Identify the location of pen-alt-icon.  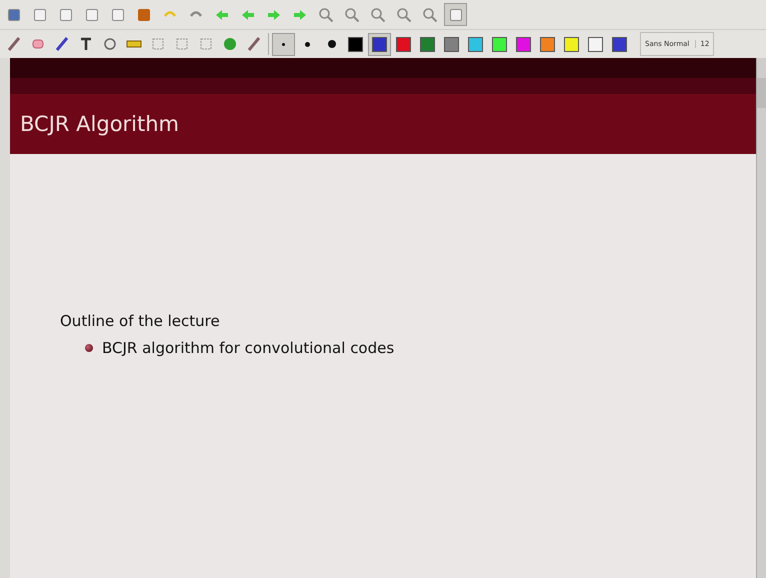
(254, 44).